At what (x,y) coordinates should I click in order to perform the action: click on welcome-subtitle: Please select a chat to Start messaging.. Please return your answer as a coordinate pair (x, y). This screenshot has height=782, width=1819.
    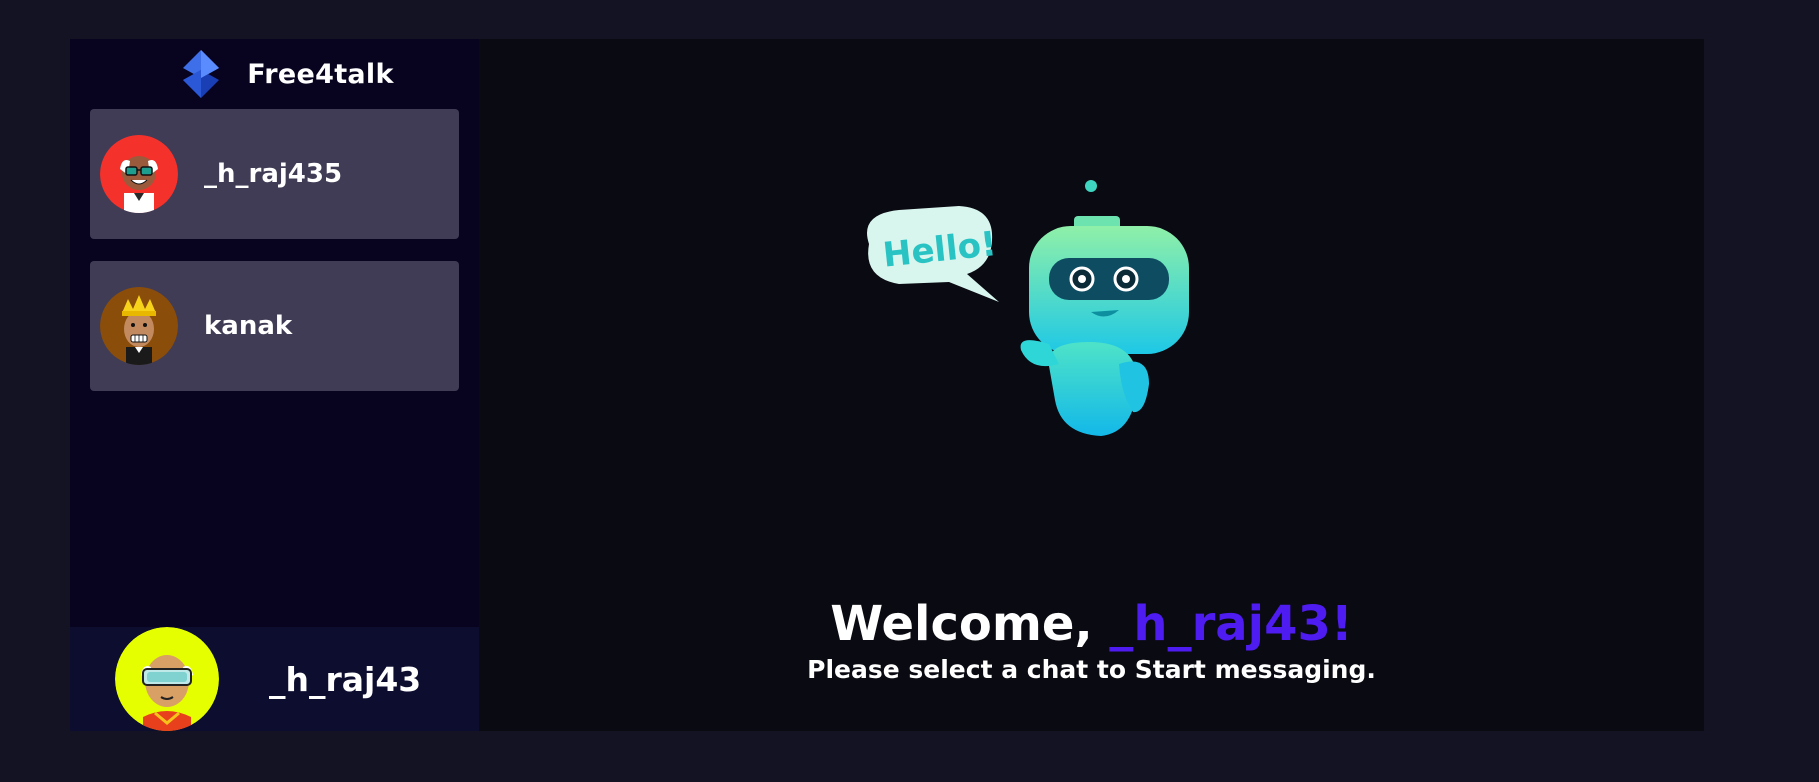
    Looking at the image, I should click on (1091, 669).